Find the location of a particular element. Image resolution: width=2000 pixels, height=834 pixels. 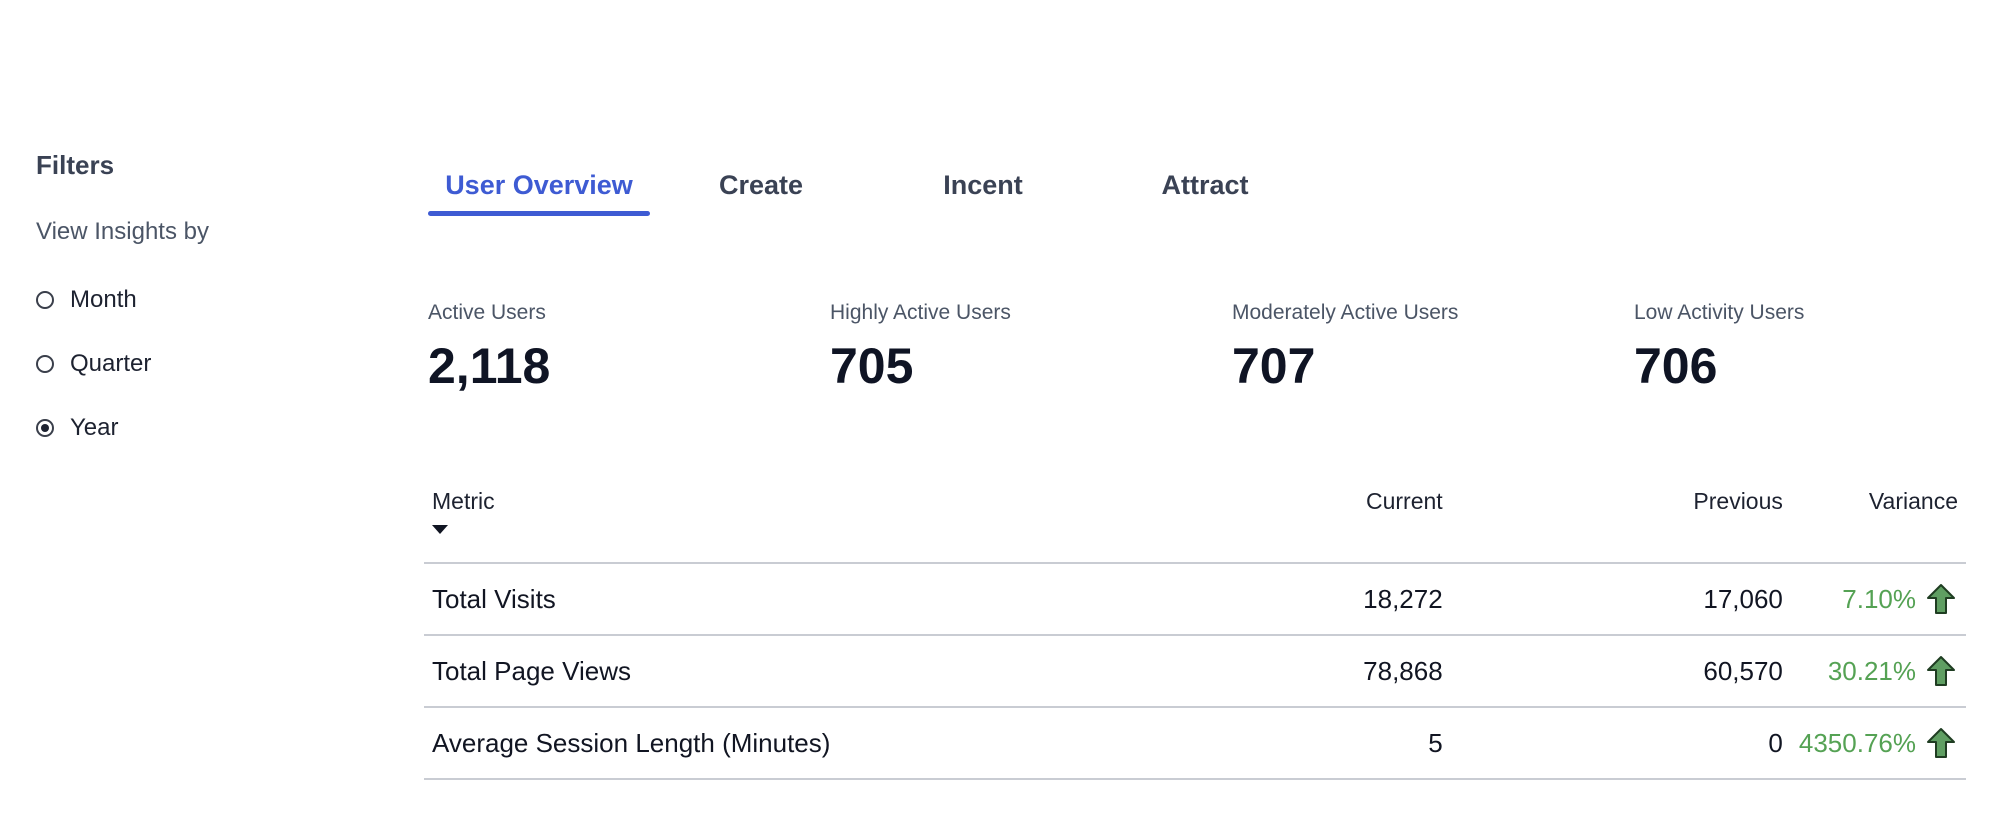

variance-value: 7.10% is located at coordinates (1879, 598).